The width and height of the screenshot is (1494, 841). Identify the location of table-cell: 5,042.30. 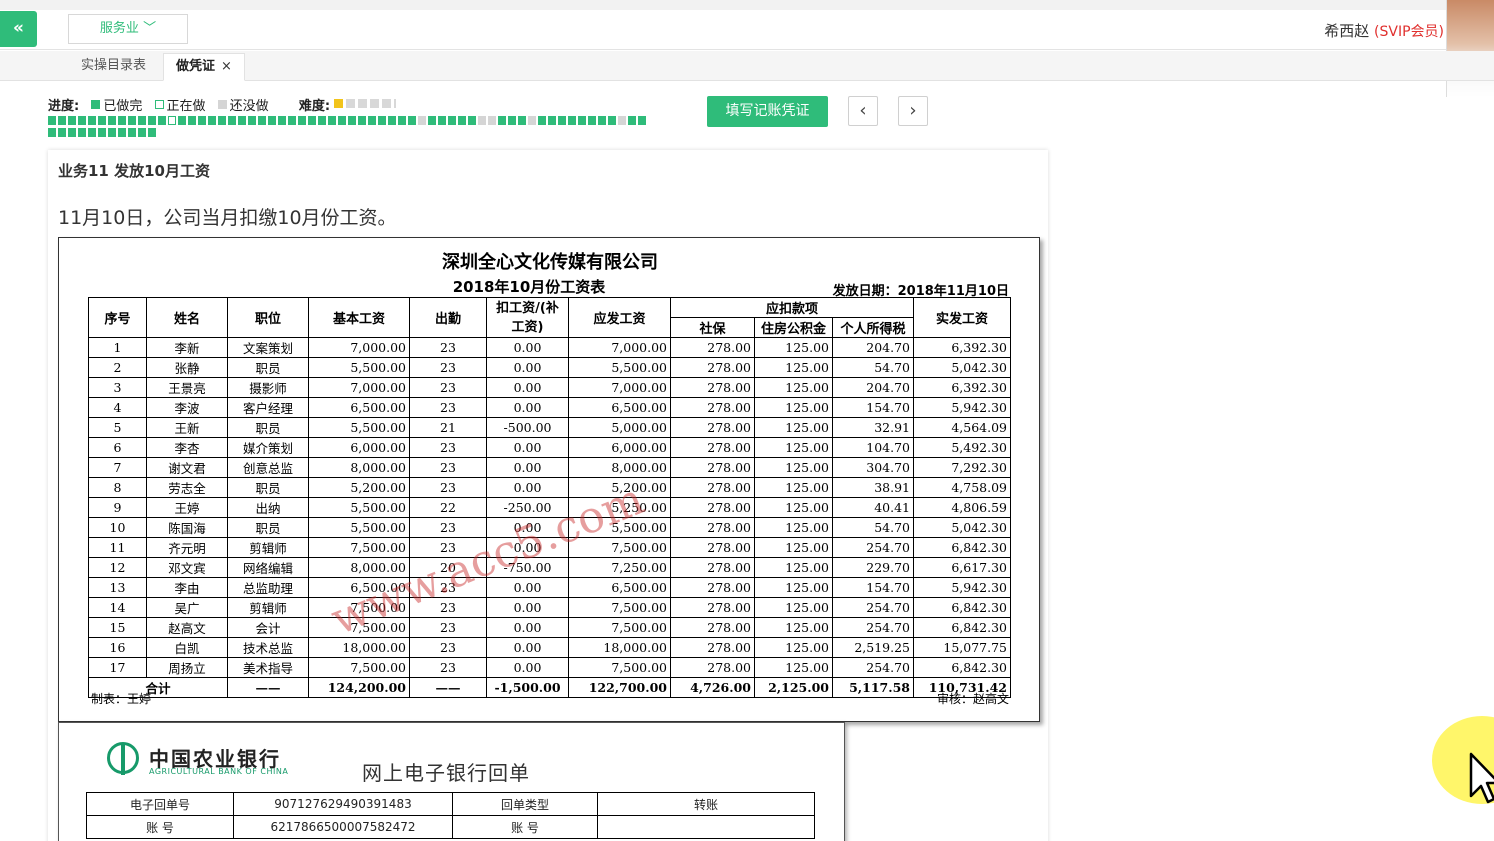
(962, 527).